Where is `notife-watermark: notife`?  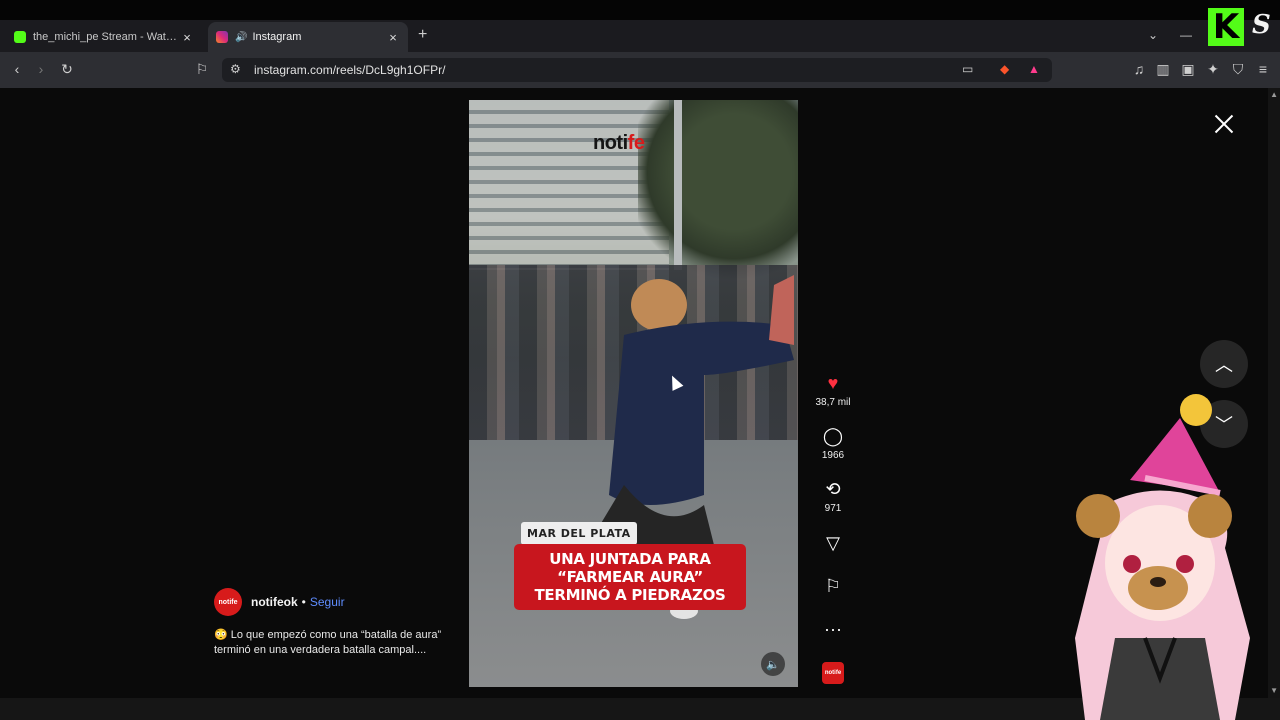
notife-watermark: notife is located at coordinates (619, 143).